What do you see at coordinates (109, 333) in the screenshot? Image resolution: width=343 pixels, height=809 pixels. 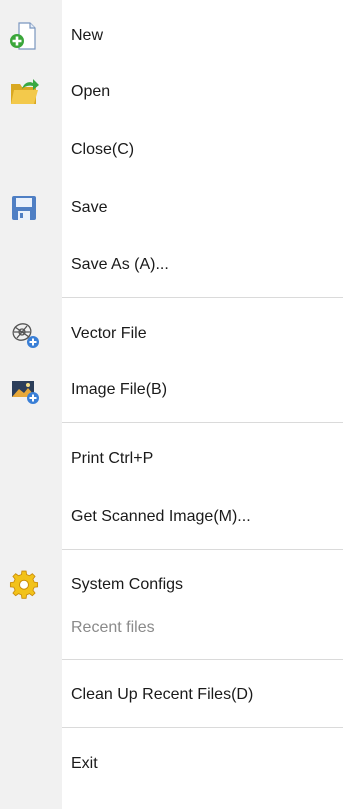 I see `menu-item-label: Vector File` at bounding box center [109, 333].